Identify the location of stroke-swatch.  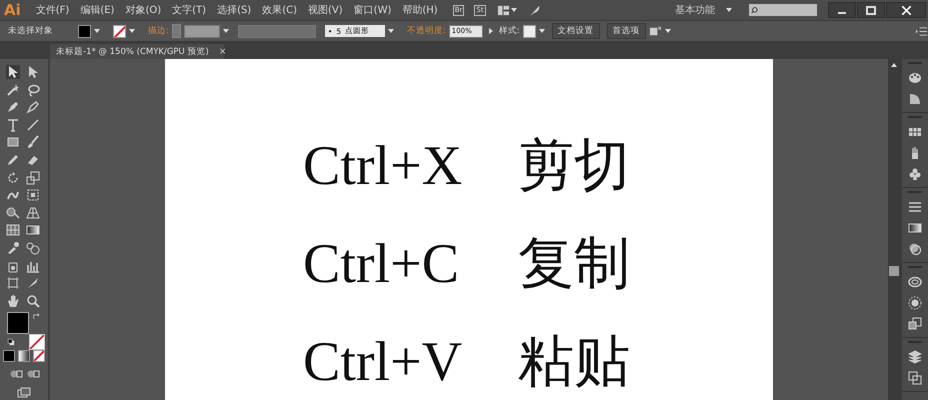
(119, 31).